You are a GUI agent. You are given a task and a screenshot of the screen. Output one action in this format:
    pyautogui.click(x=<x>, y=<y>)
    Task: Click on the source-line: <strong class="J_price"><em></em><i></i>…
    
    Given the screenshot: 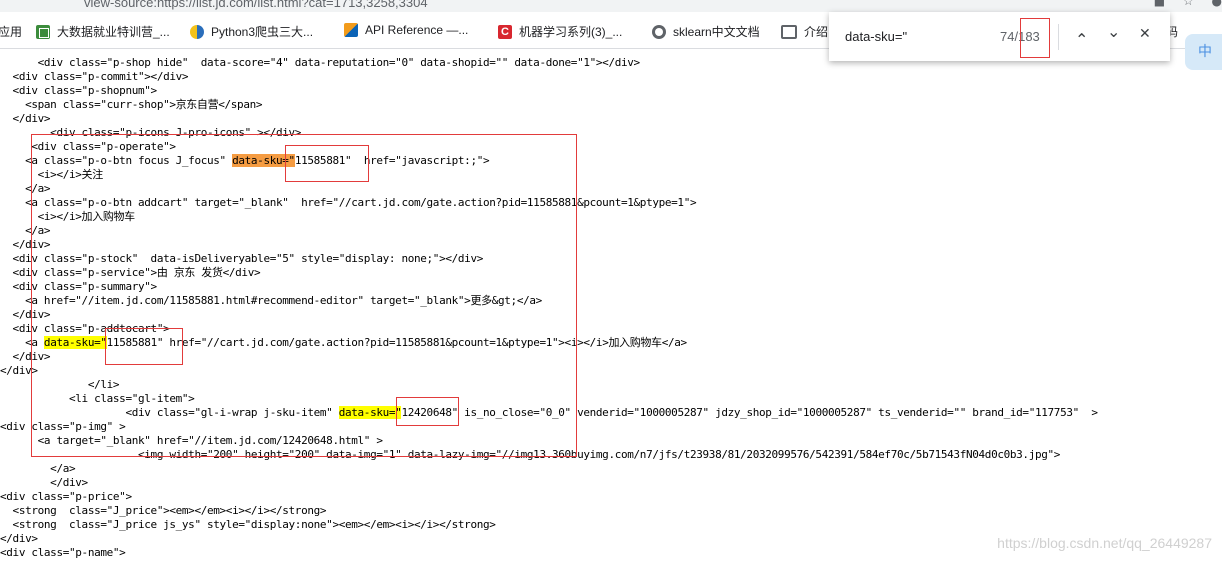 What is the action you would take?
    pyautogui.click(x=163, y=510)
    